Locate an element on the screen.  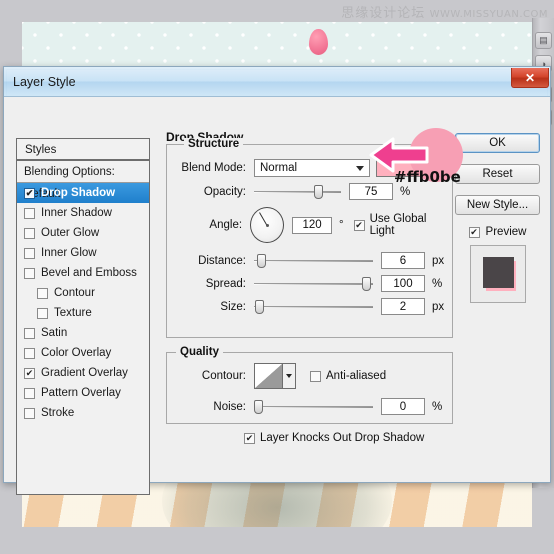
sidebar-item-outer-glow: ✔ Outer Glow is located at coordinates (83, 233).